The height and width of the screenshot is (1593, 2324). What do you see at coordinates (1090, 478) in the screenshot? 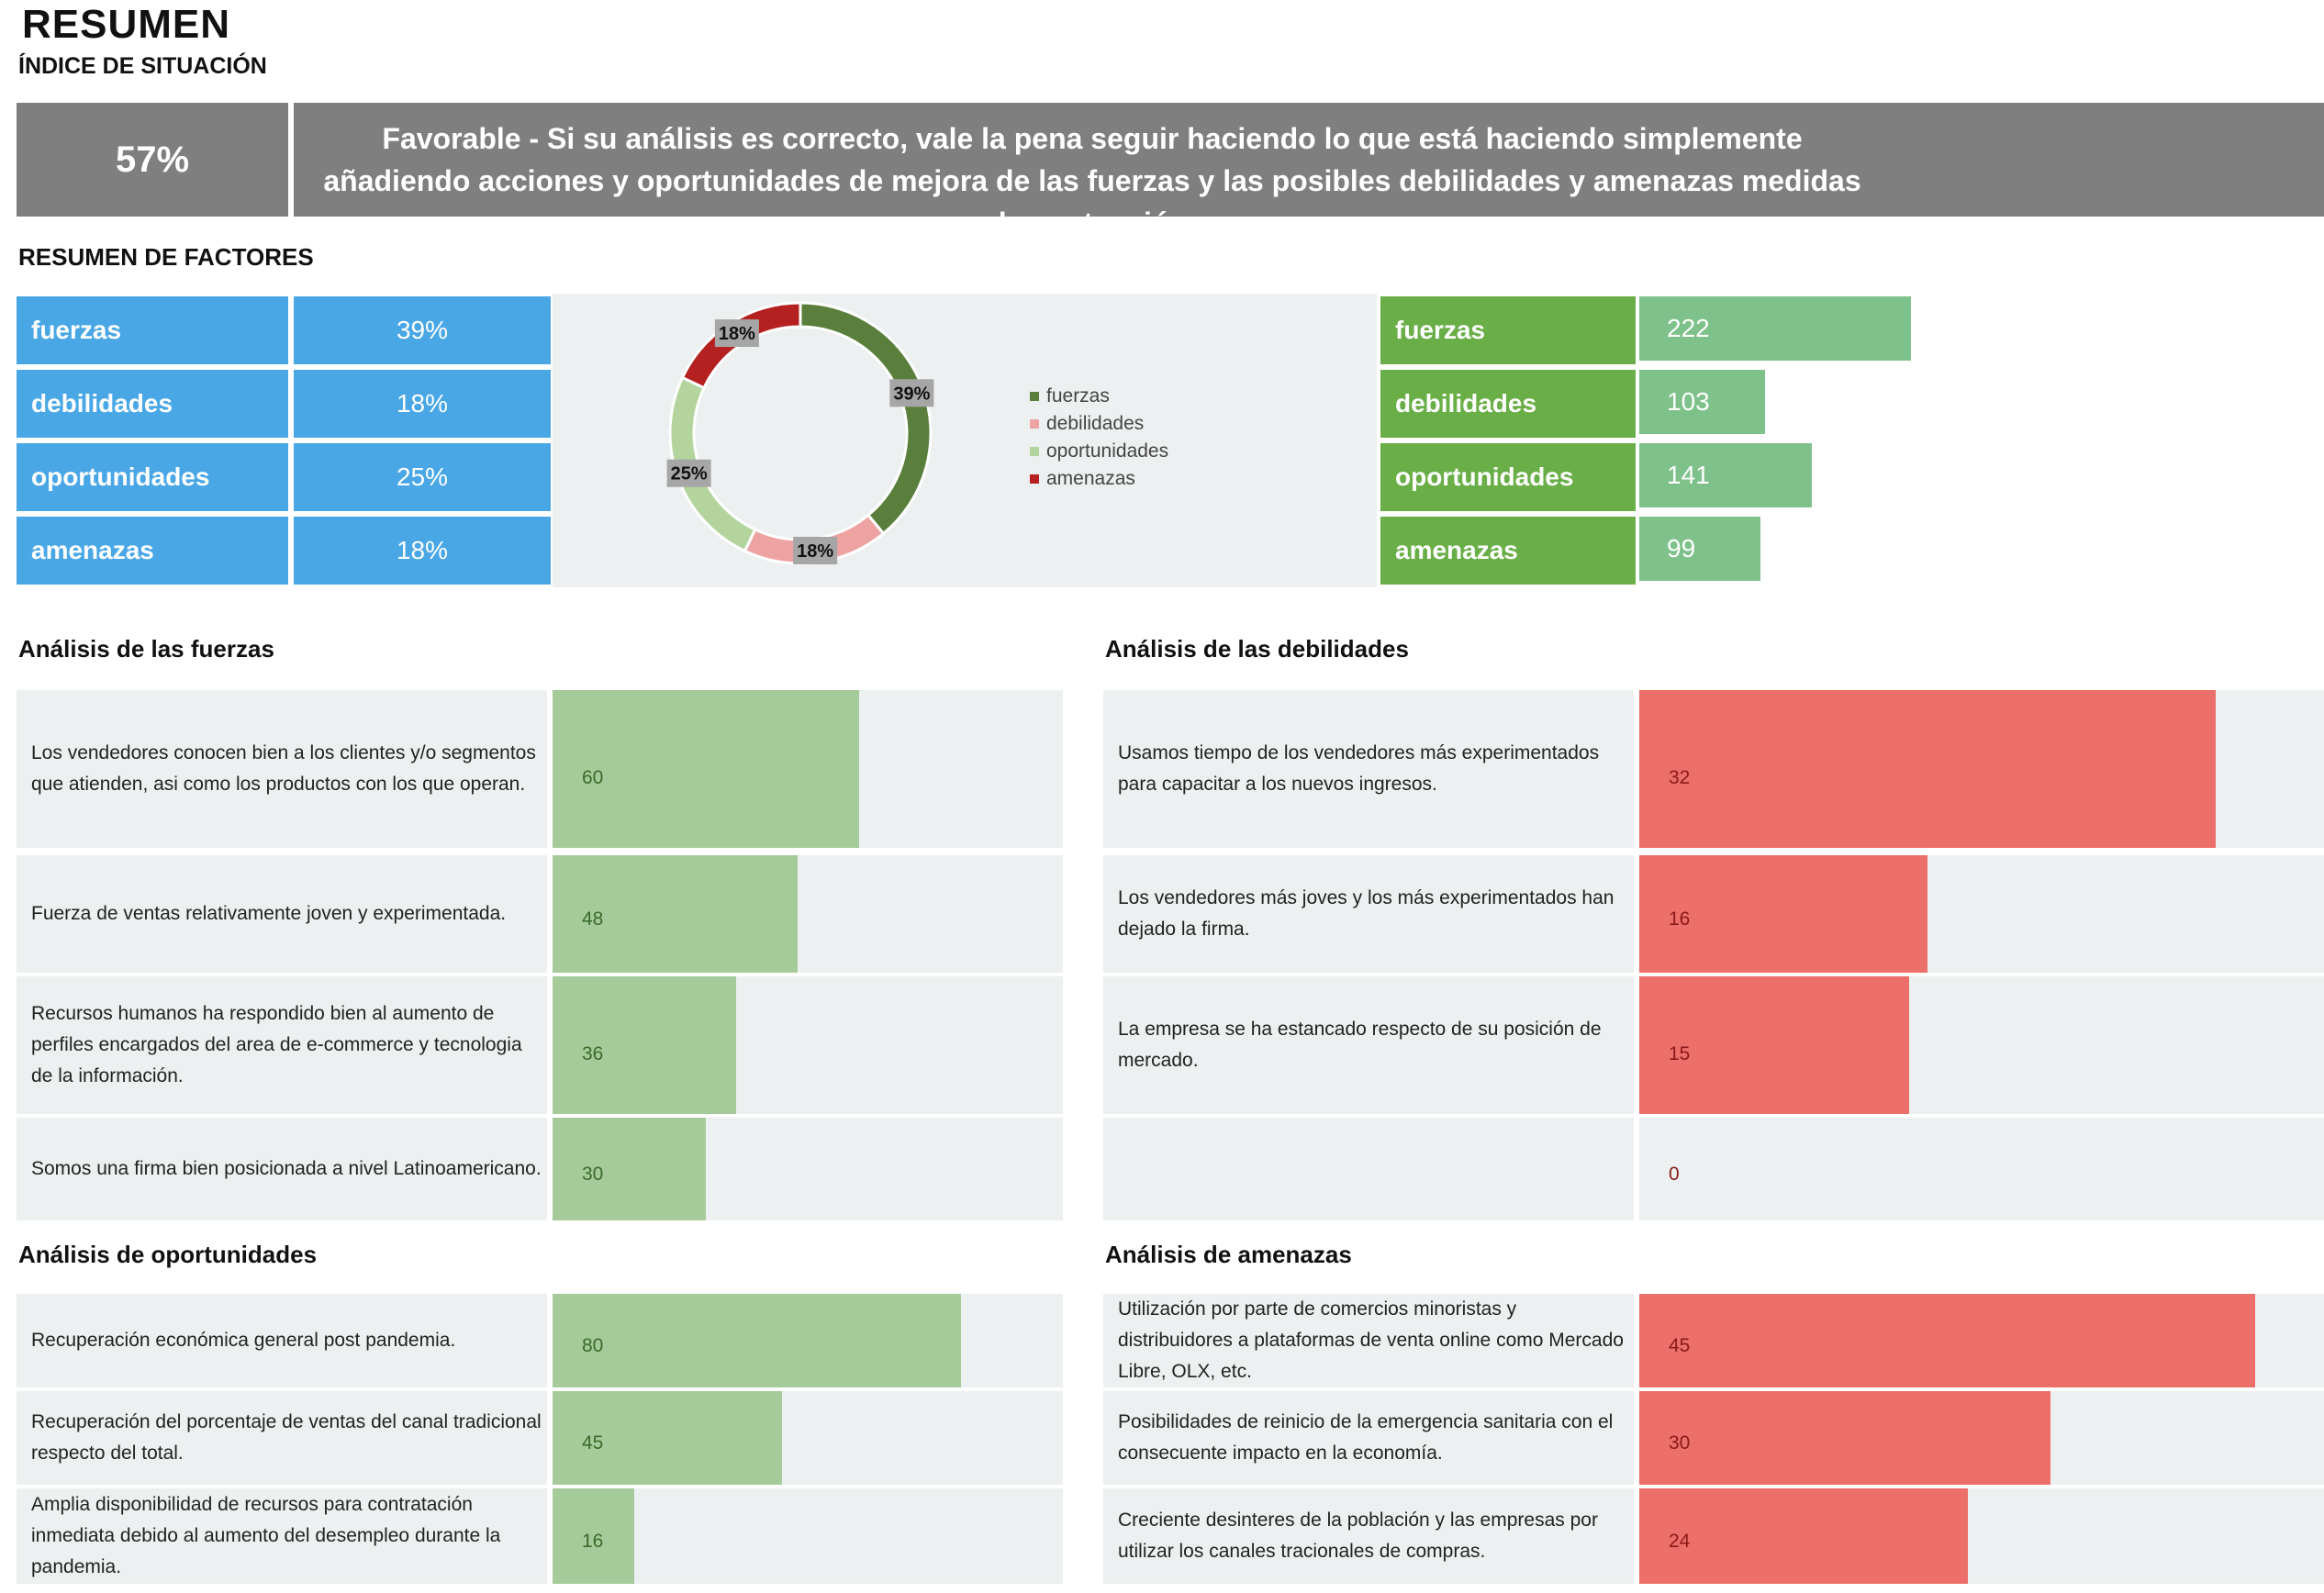
I see `legend-label: amenazas` at bounding box center [1090, 478].